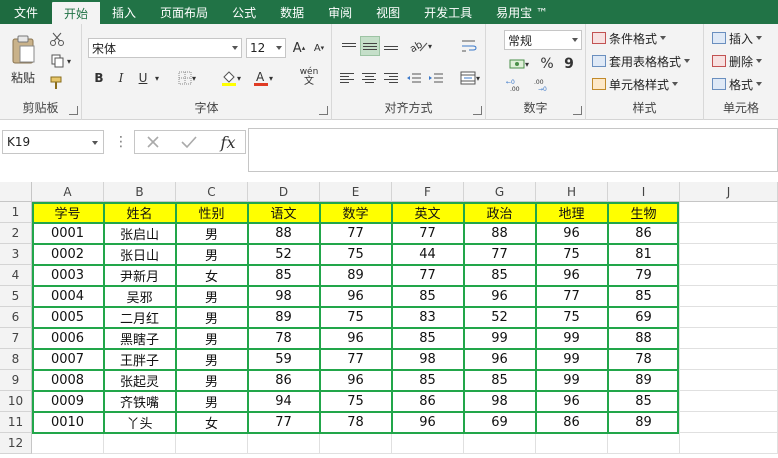 Image resolution: width=778 pixels, height=458 pixels. What do you see at coordinates (356, 275) in the screenshot?
I see `table-cell: 89` at bounding box center [356, 275].